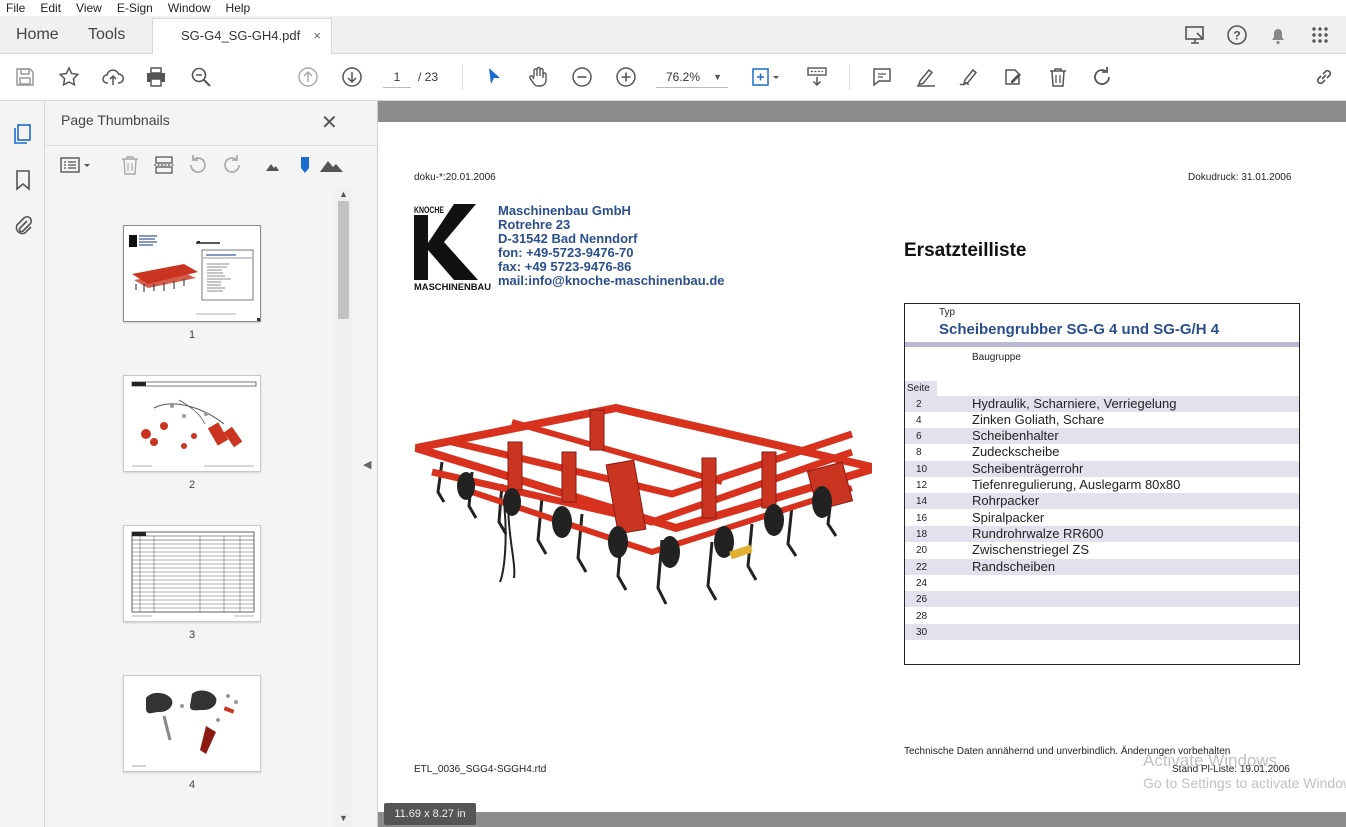 The height and width of the screenshot is (827, 1346). Describe the element at coordinates (198, 165) in the screenshot. I see `rotate-left-icon` at that location.